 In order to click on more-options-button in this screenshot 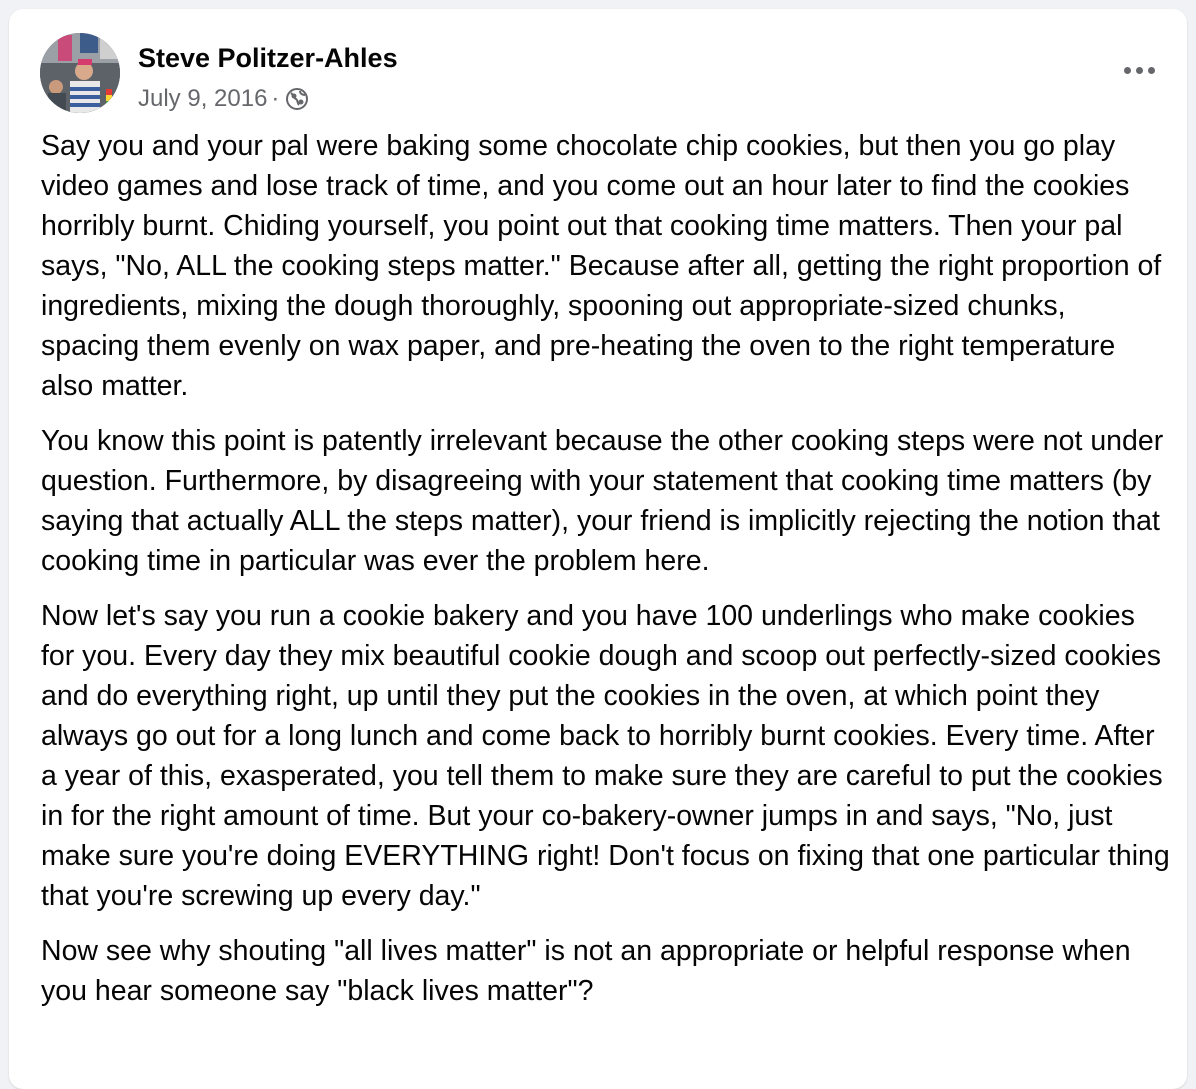, I will do `click(1139, 70)`.